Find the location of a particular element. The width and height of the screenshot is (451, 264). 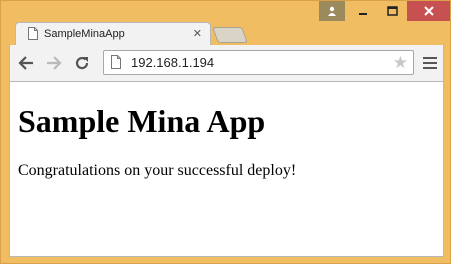

forward-button is located at coordinates (54, 63).